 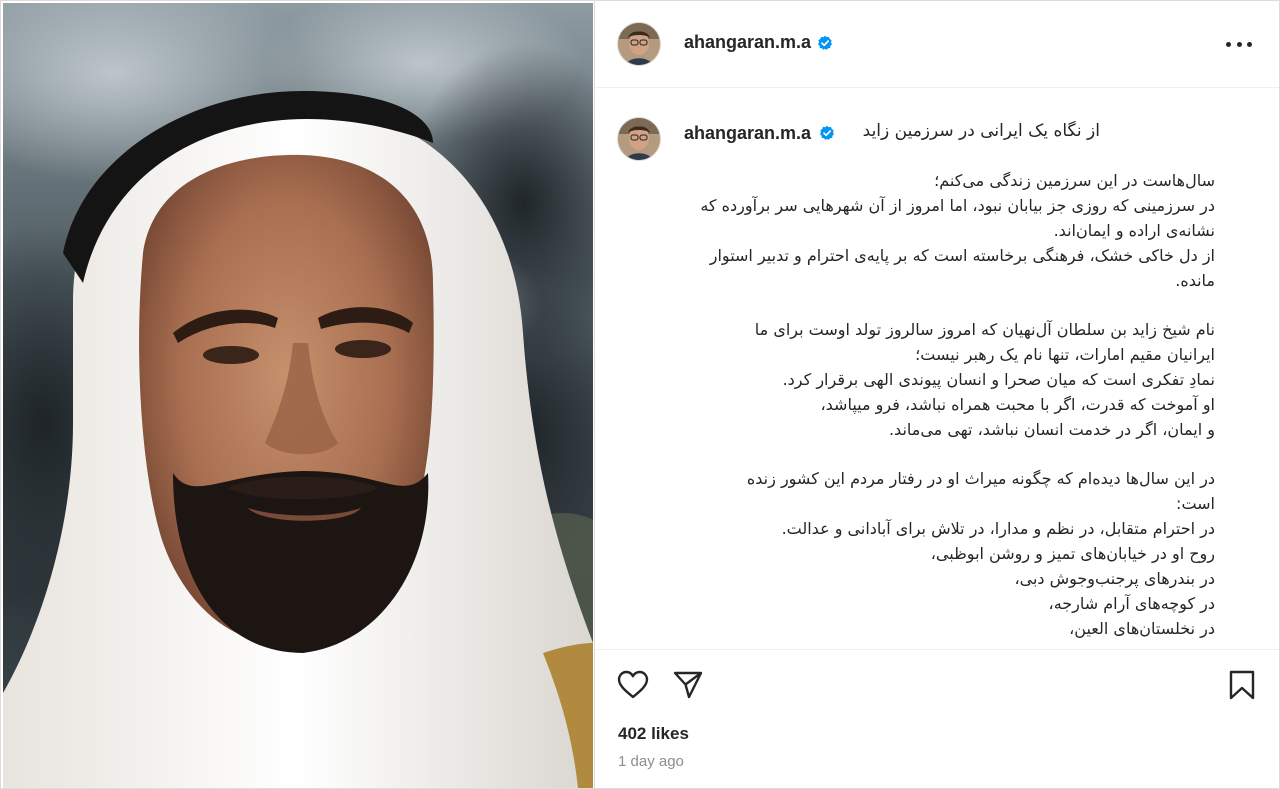 What do you see at coordinates (747, 42) in the screenshot?
I see `author-username: ahangaran.m.a` at bounding box center [747, 42].